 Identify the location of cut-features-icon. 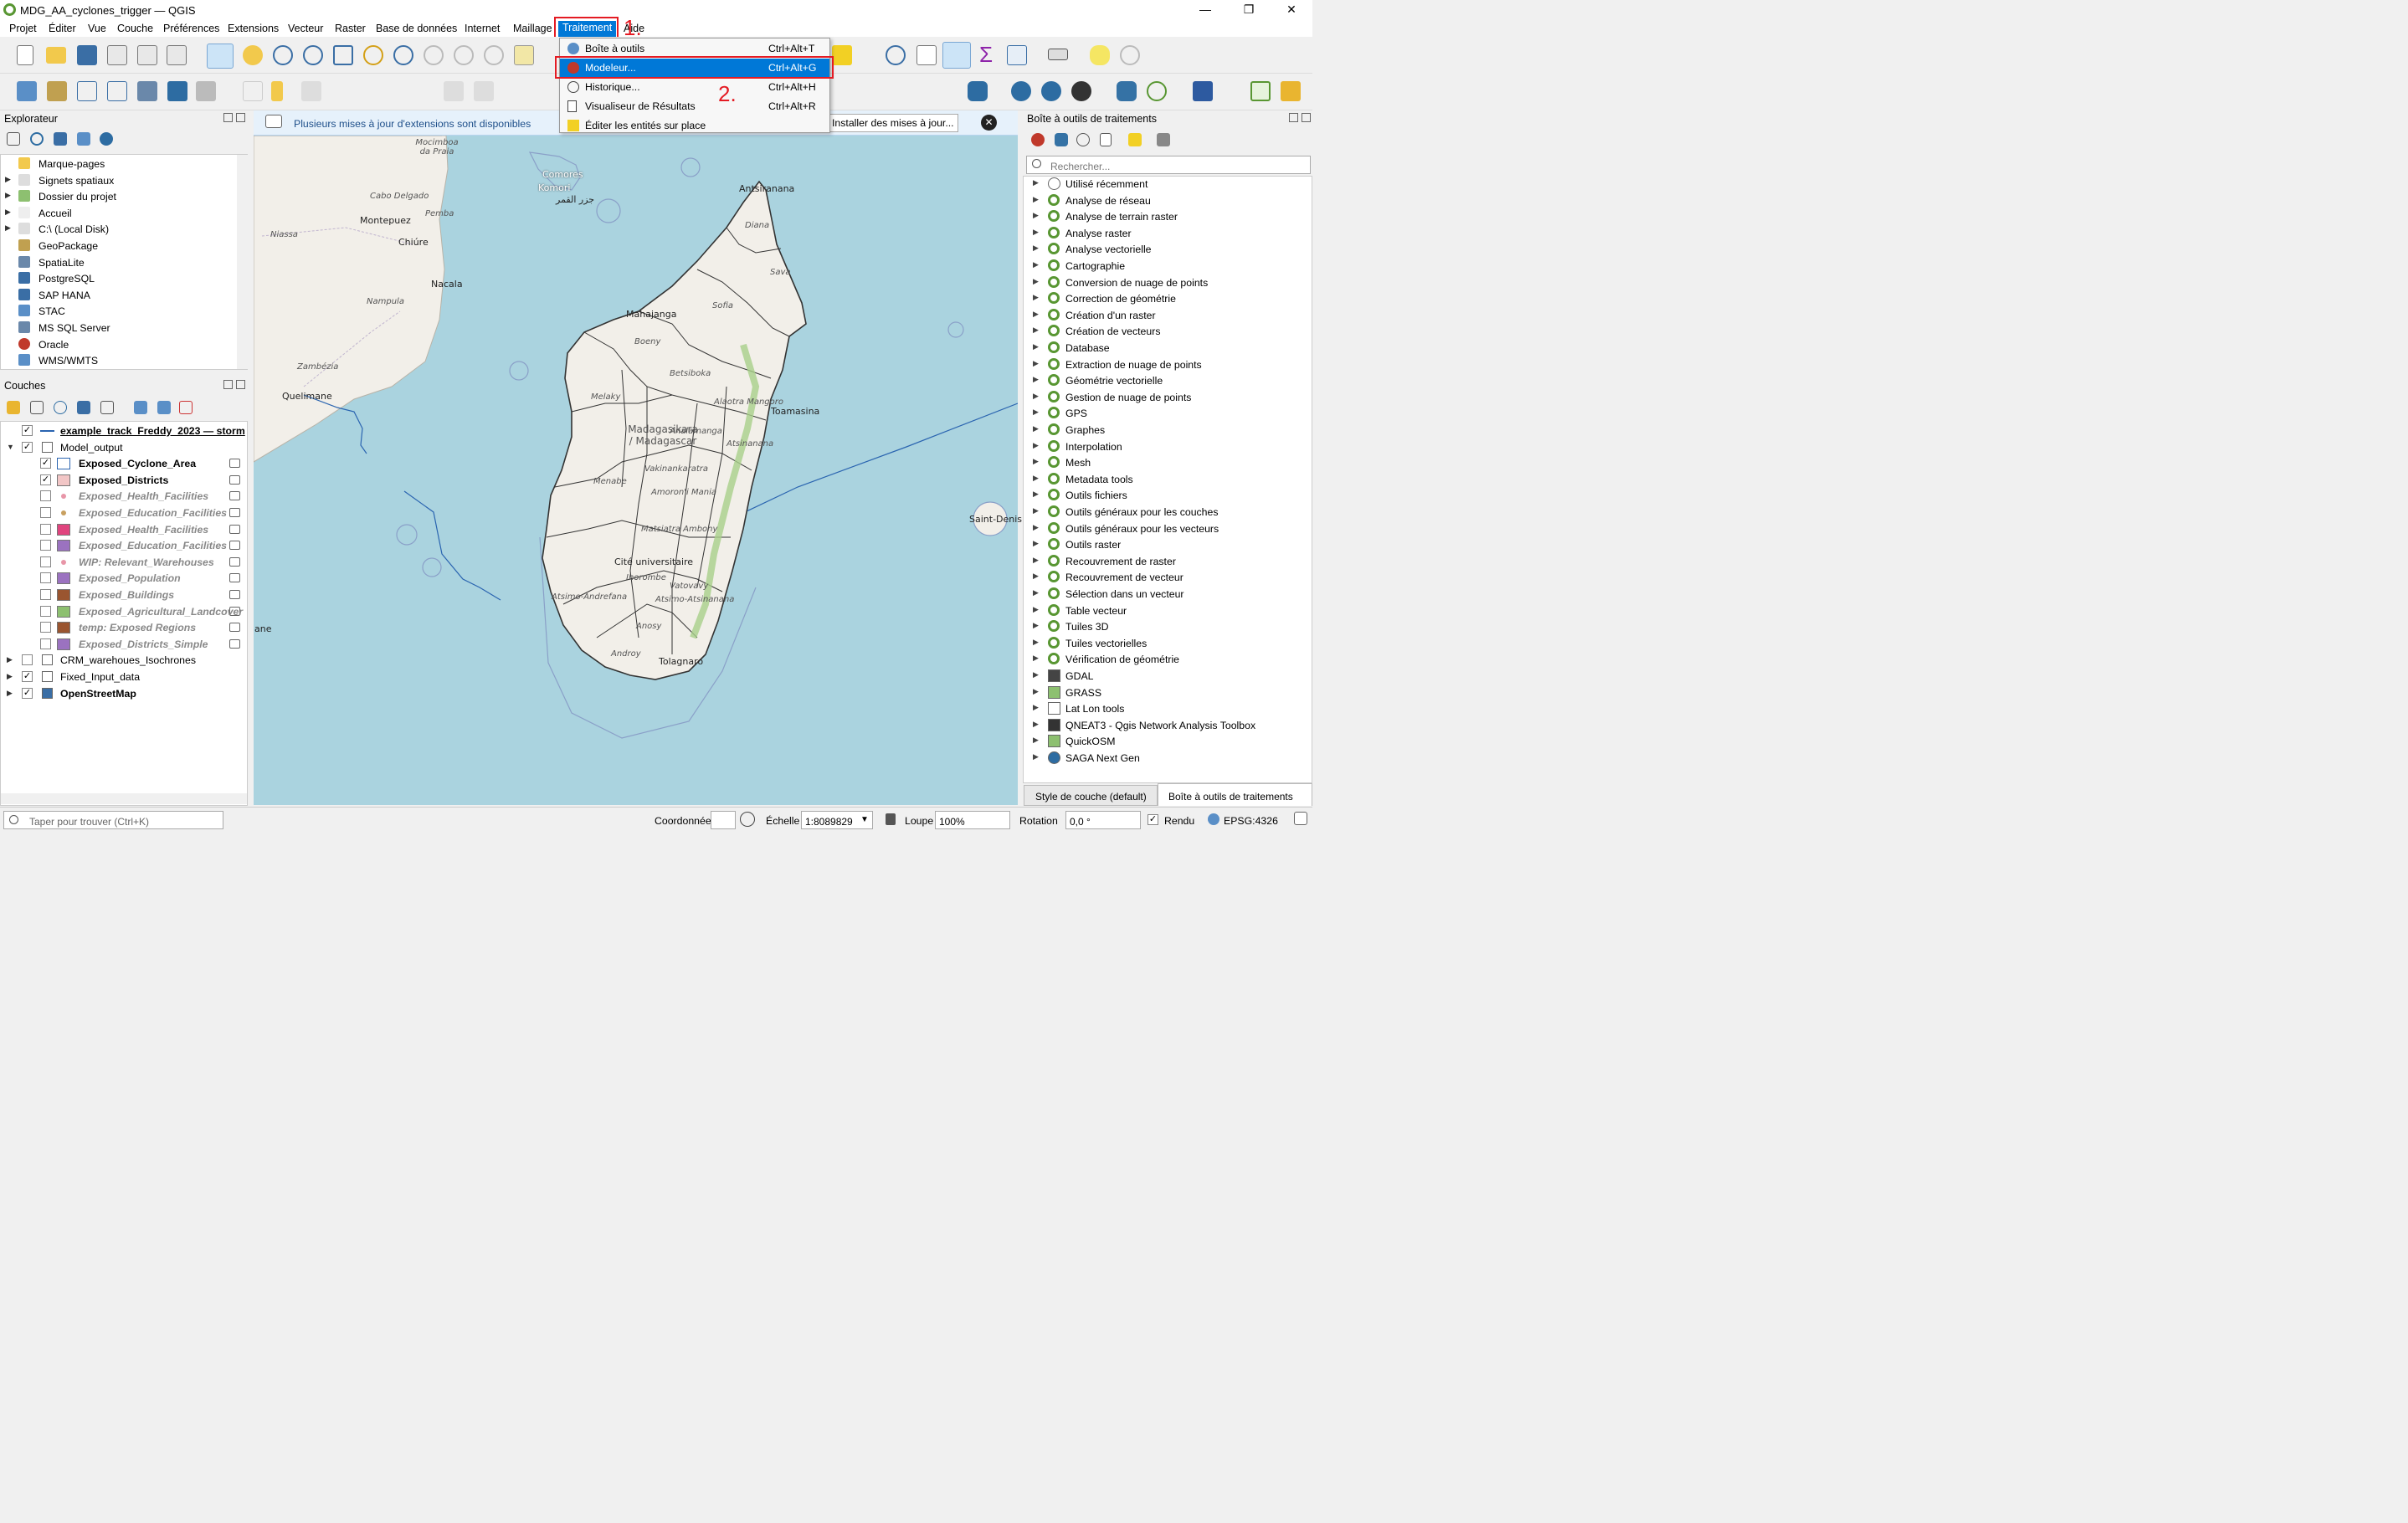
(484, 91).